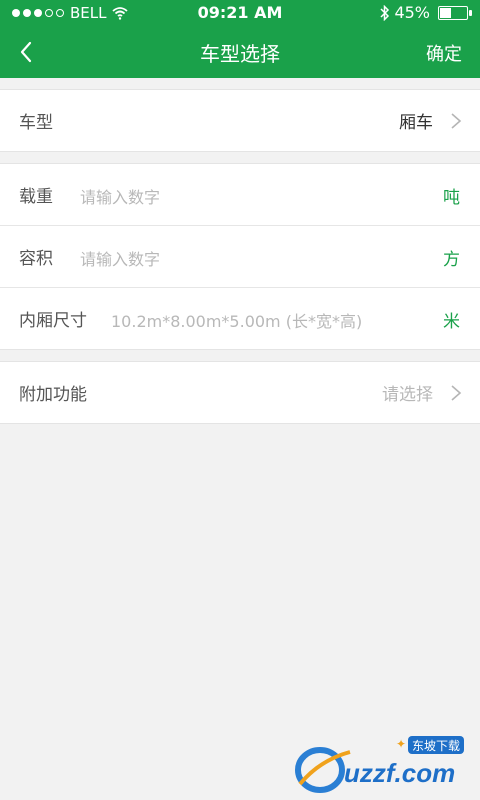  I want to click on confirm-button: 确定, so click(444, 53).